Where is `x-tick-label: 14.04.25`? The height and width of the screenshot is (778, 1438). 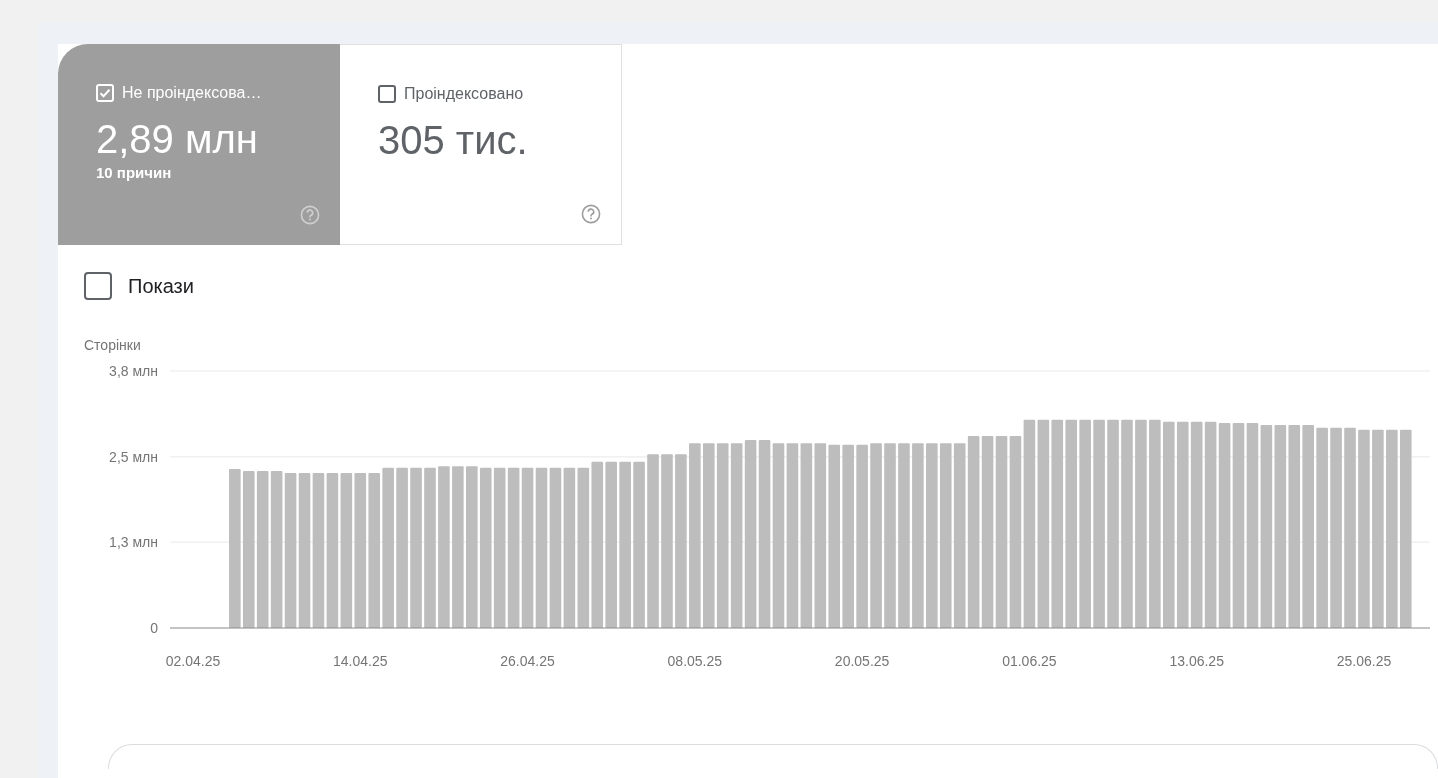 x-tick-label: 14.04.25 is located at coordinates (360, 661).